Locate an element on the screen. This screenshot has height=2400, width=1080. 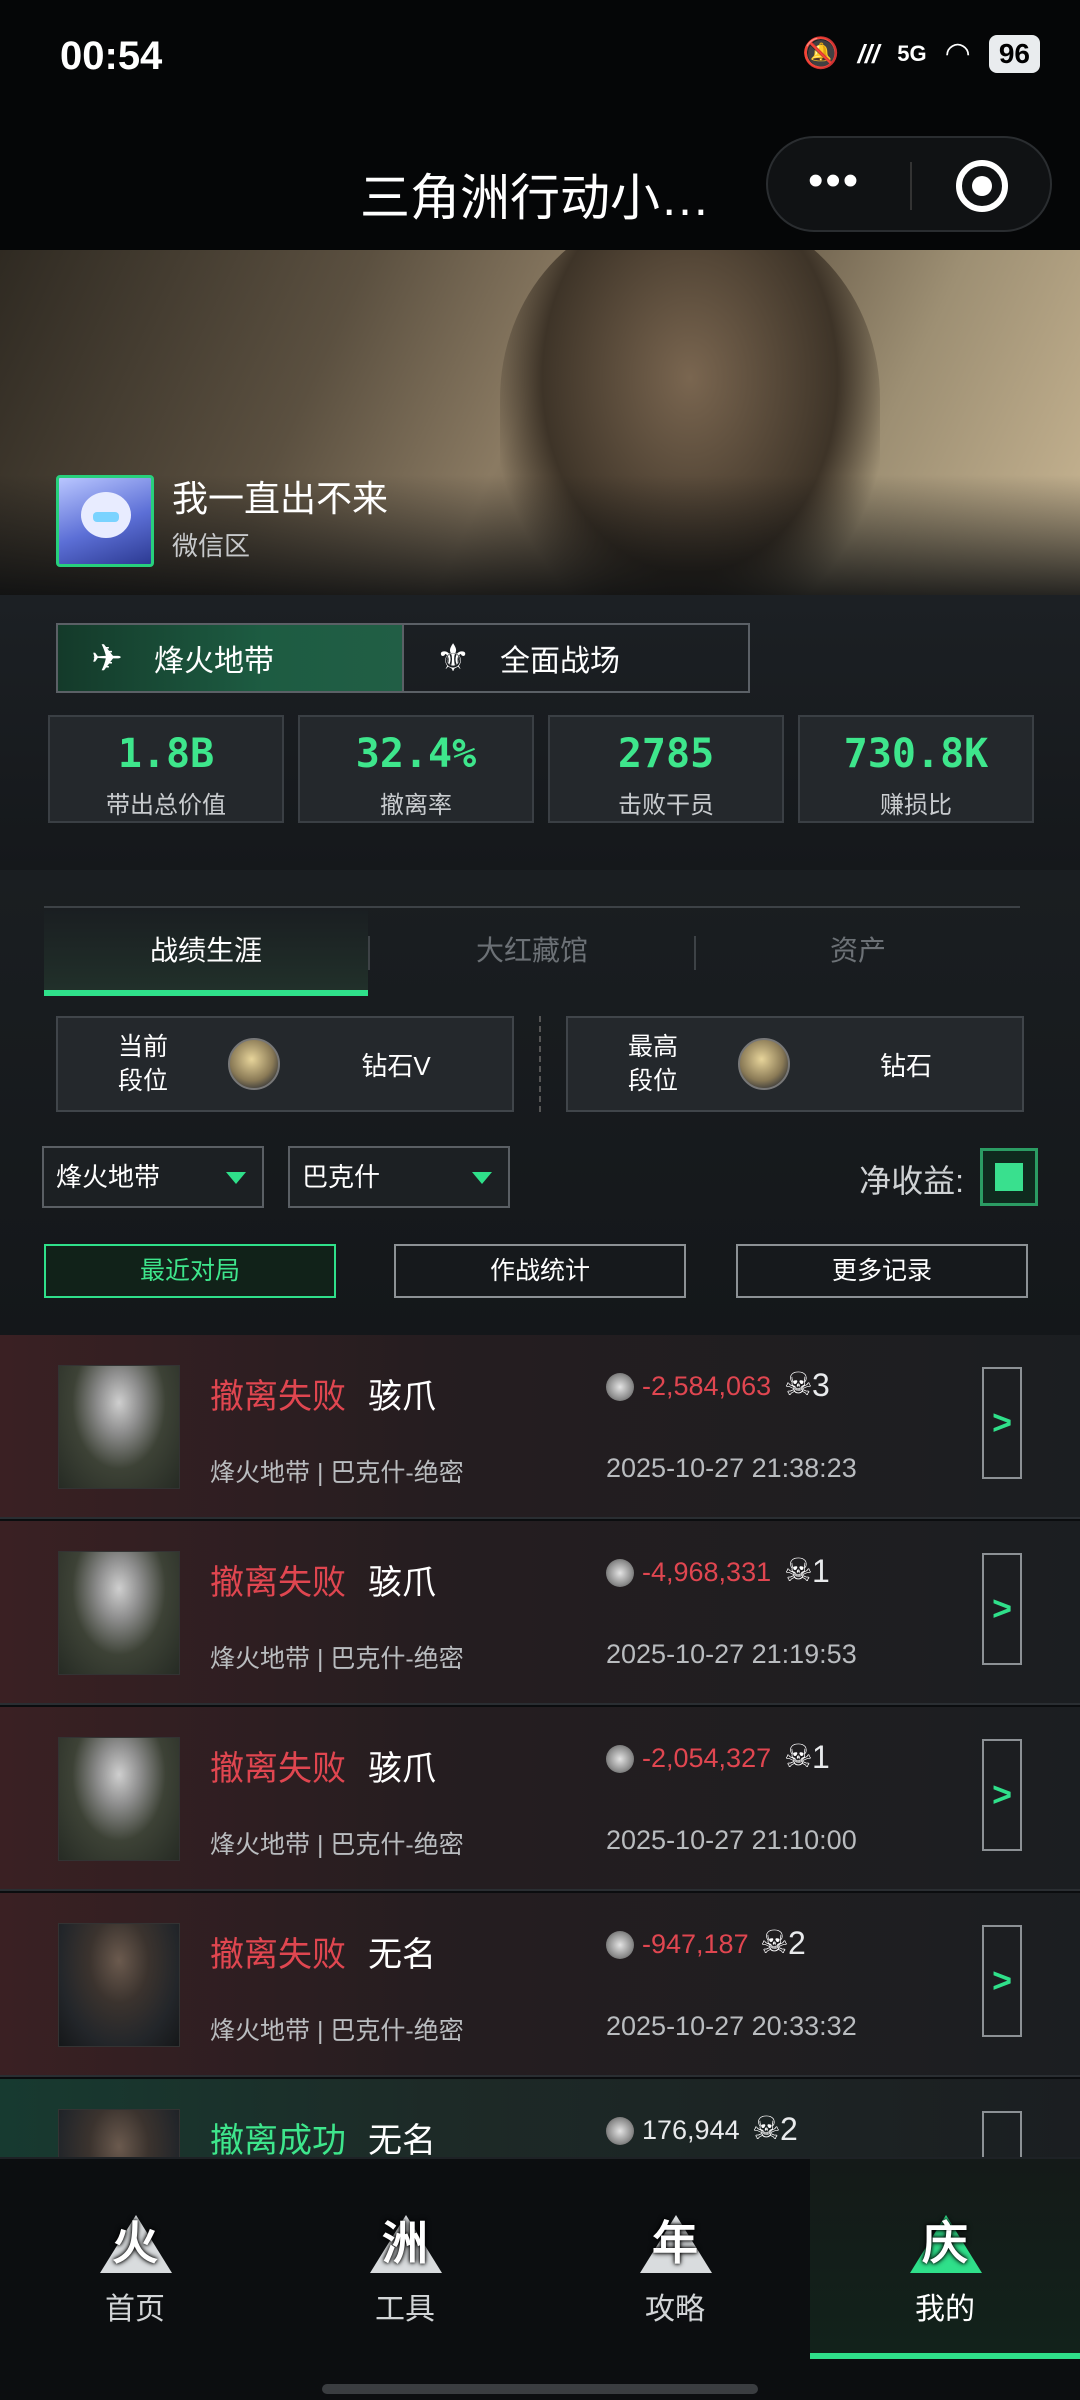
stat-value: 32.4% is located at coordinates (416, 754).